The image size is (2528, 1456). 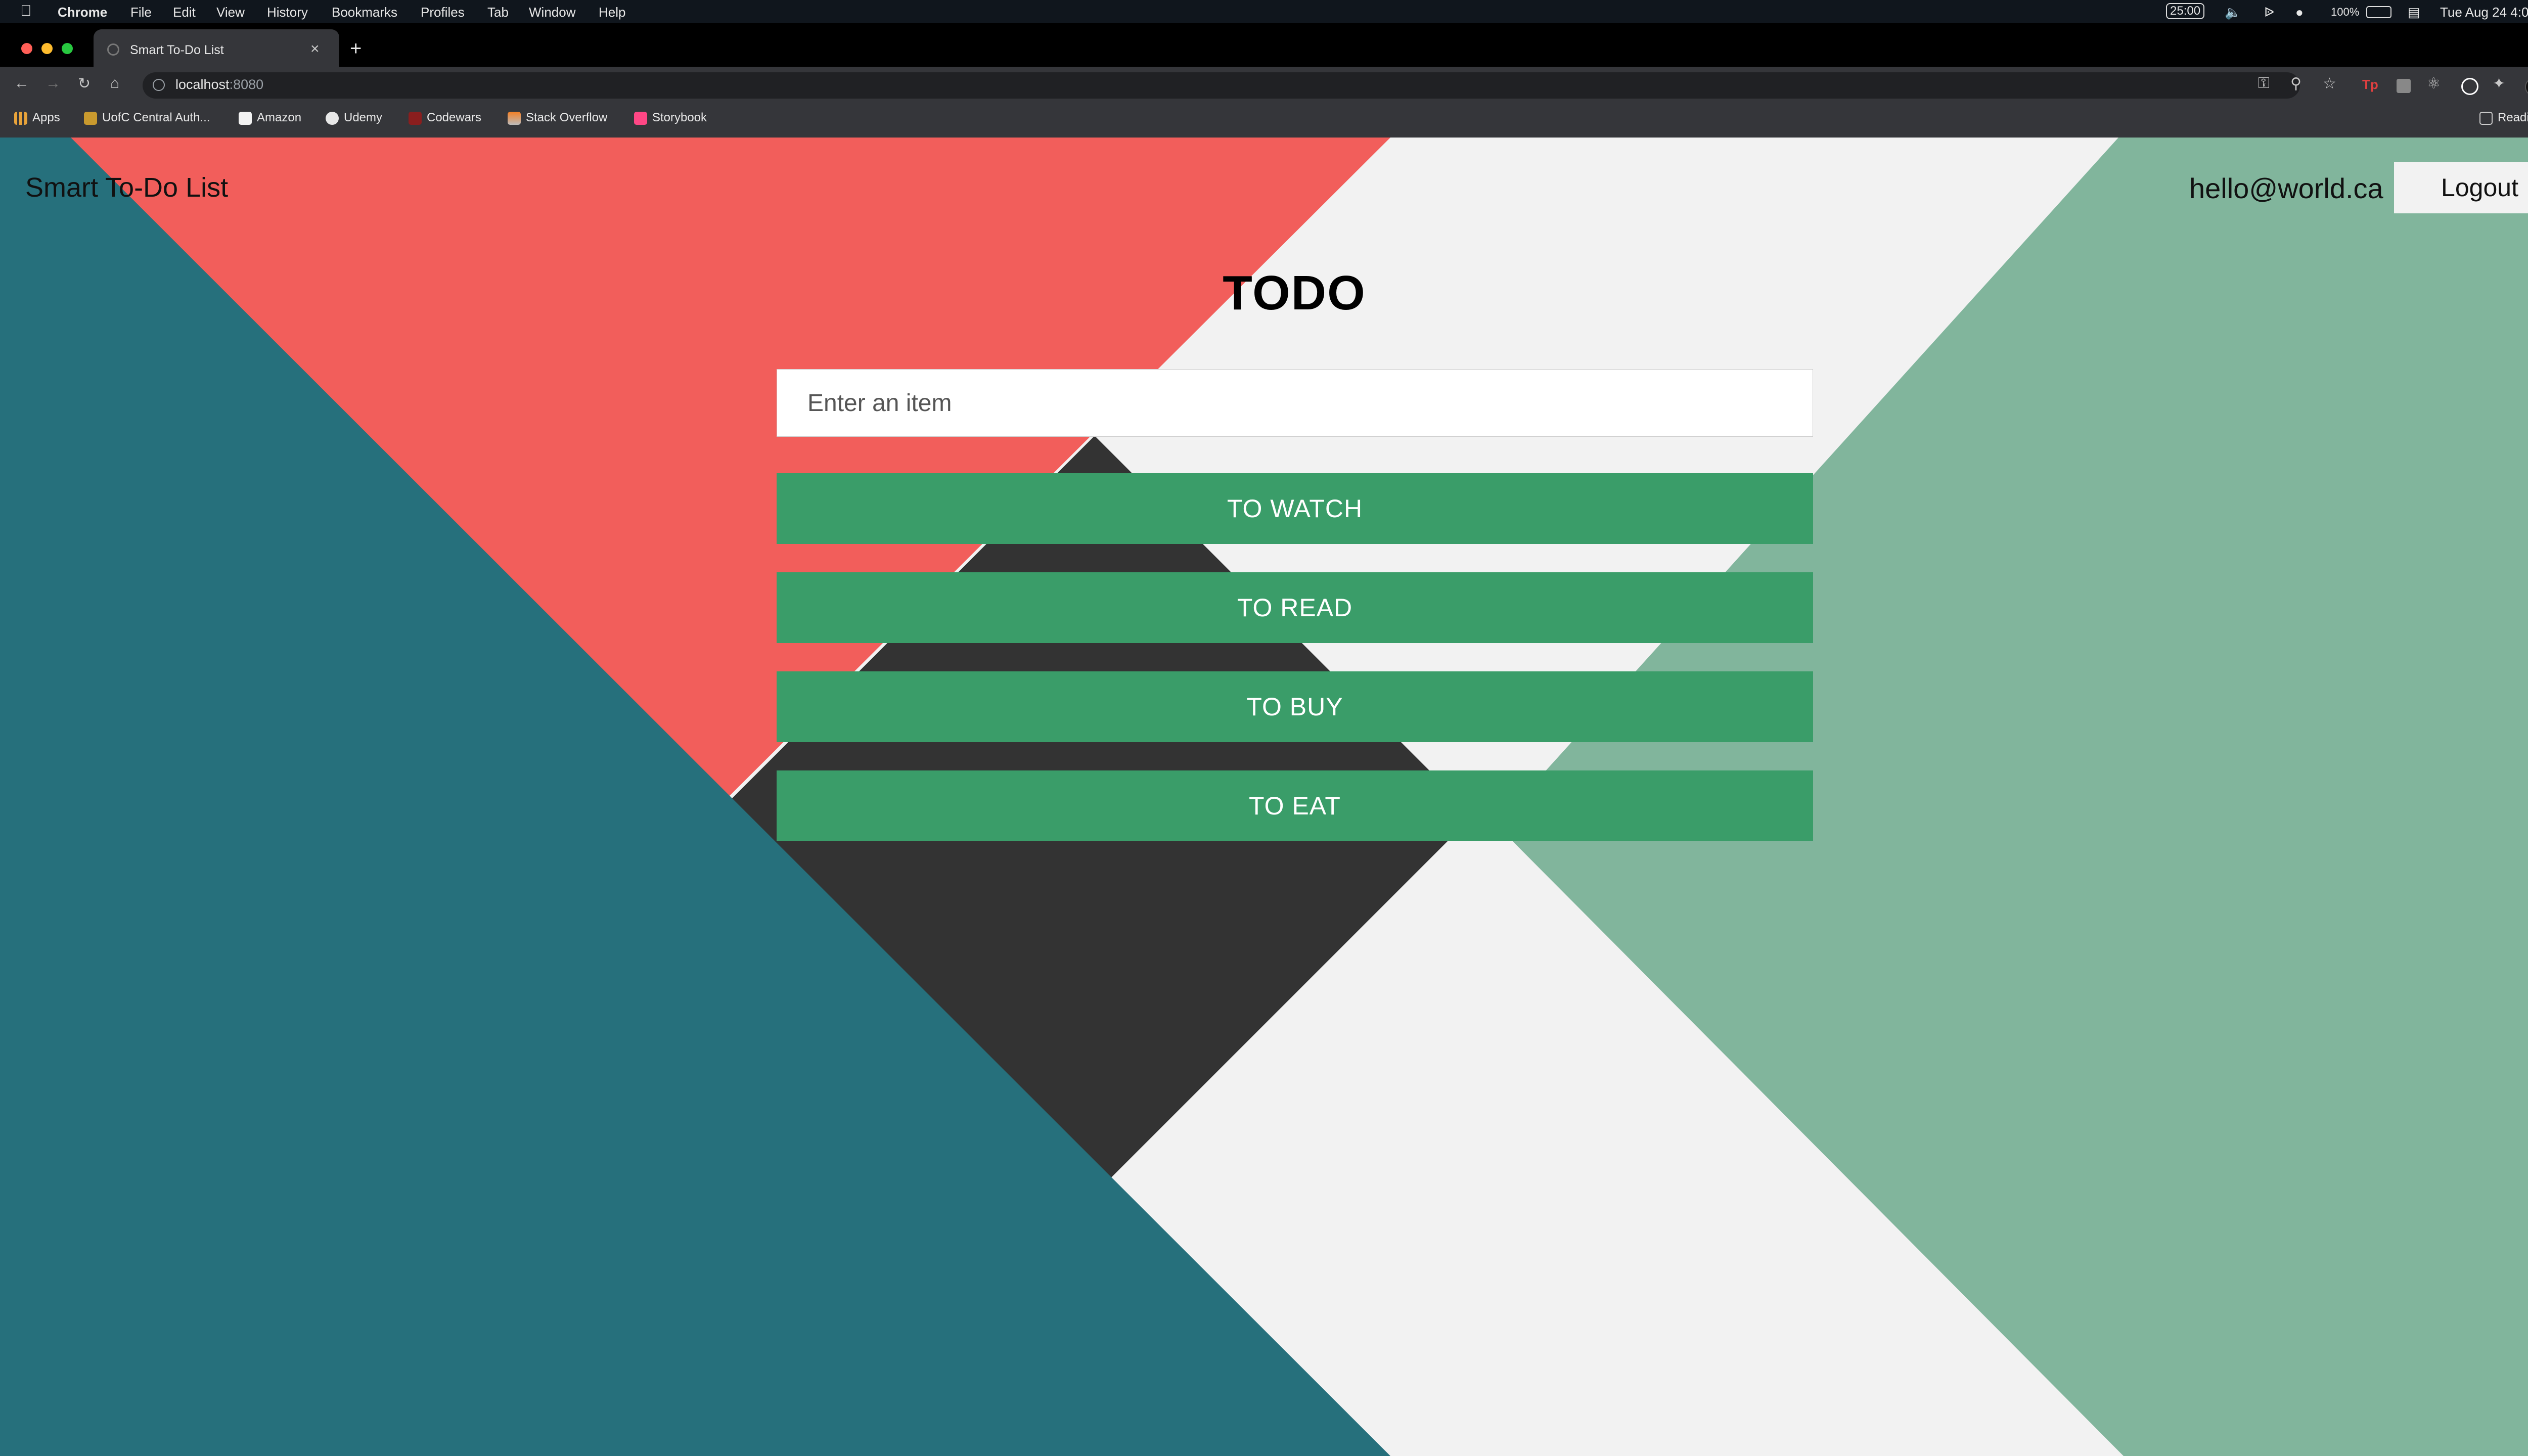 I want to click on udemy-icon, so click(x=332, y=118).